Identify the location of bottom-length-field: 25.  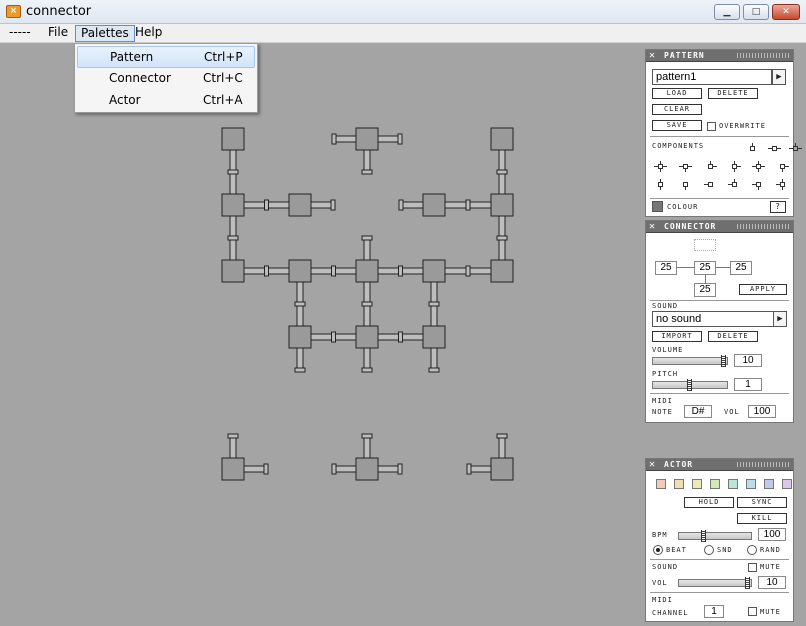
(705, 290).